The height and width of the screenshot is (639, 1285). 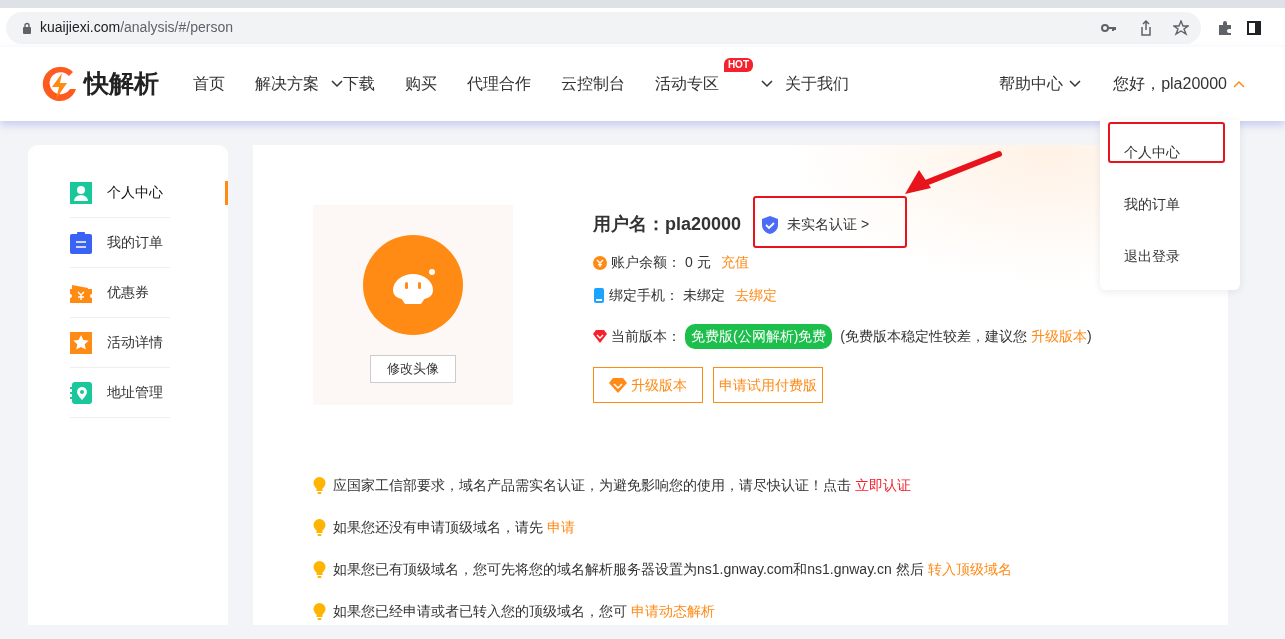 What do you see at coordinates (120, 243) in the screenshot?
I see `sidebar-item: 我的订单` at bounding box center [120, 243].